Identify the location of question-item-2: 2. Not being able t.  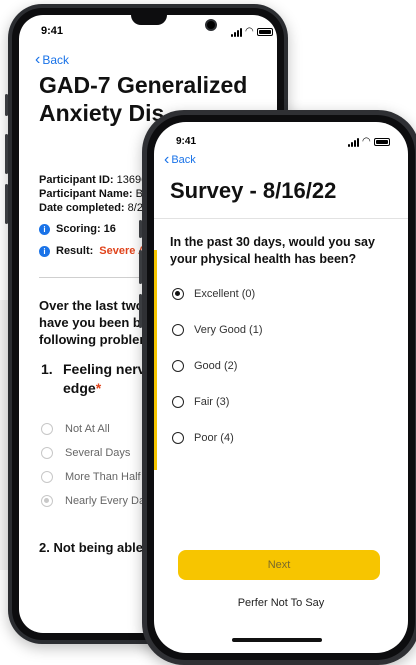
(95, 547).